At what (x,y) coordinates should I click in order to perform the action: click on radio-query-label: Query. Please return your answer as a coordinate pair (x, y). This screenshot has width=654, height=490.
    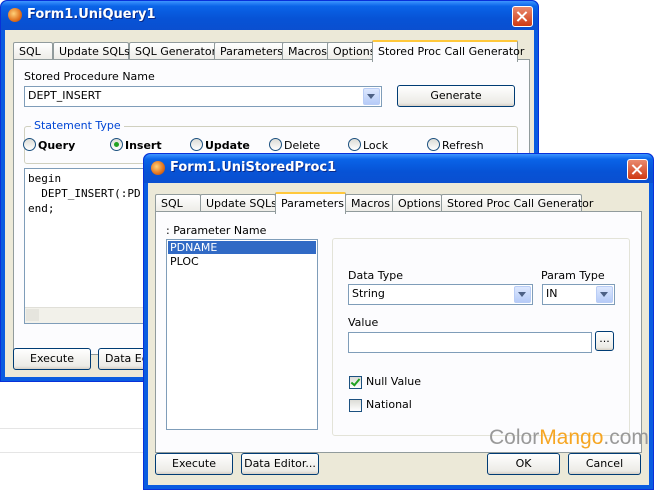
    Looking at the image, I should click on (57, 145).